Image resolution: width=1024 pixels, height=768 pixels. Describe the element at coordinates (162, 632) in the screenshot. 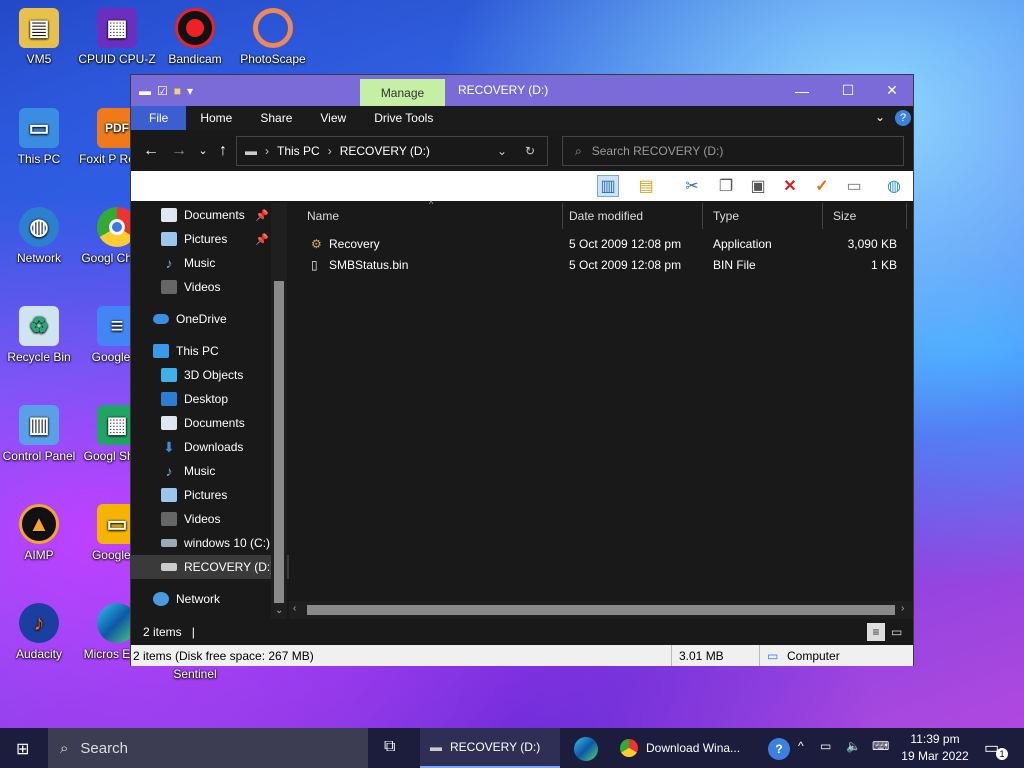

I see `item-count: 2 items` at that location.